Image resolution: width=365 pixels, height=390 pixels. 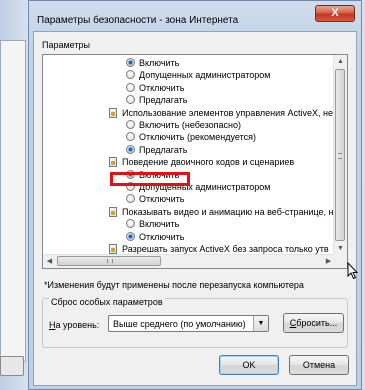 What do you see at coordinates (340, 248) in the screenshot?
I see `scroll-down-icon: ▼` at bounding box center [340, 248].